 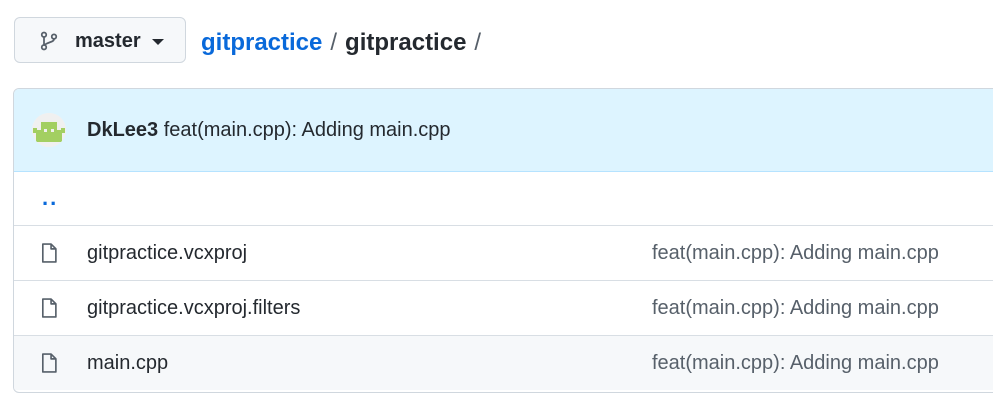 What do you see at coordinates (127, 363) in the screenshot?
I see `file-name: main.cpp` at bounding box center [127, 363].